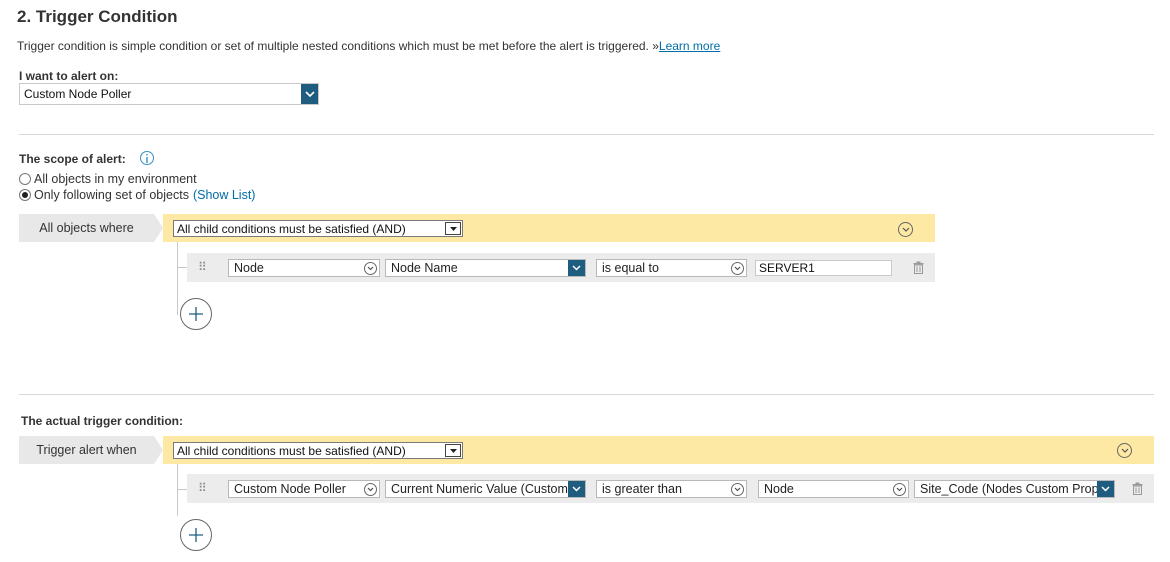  I want to click on trigger-operator-value: is greater than, so click(642, 489).